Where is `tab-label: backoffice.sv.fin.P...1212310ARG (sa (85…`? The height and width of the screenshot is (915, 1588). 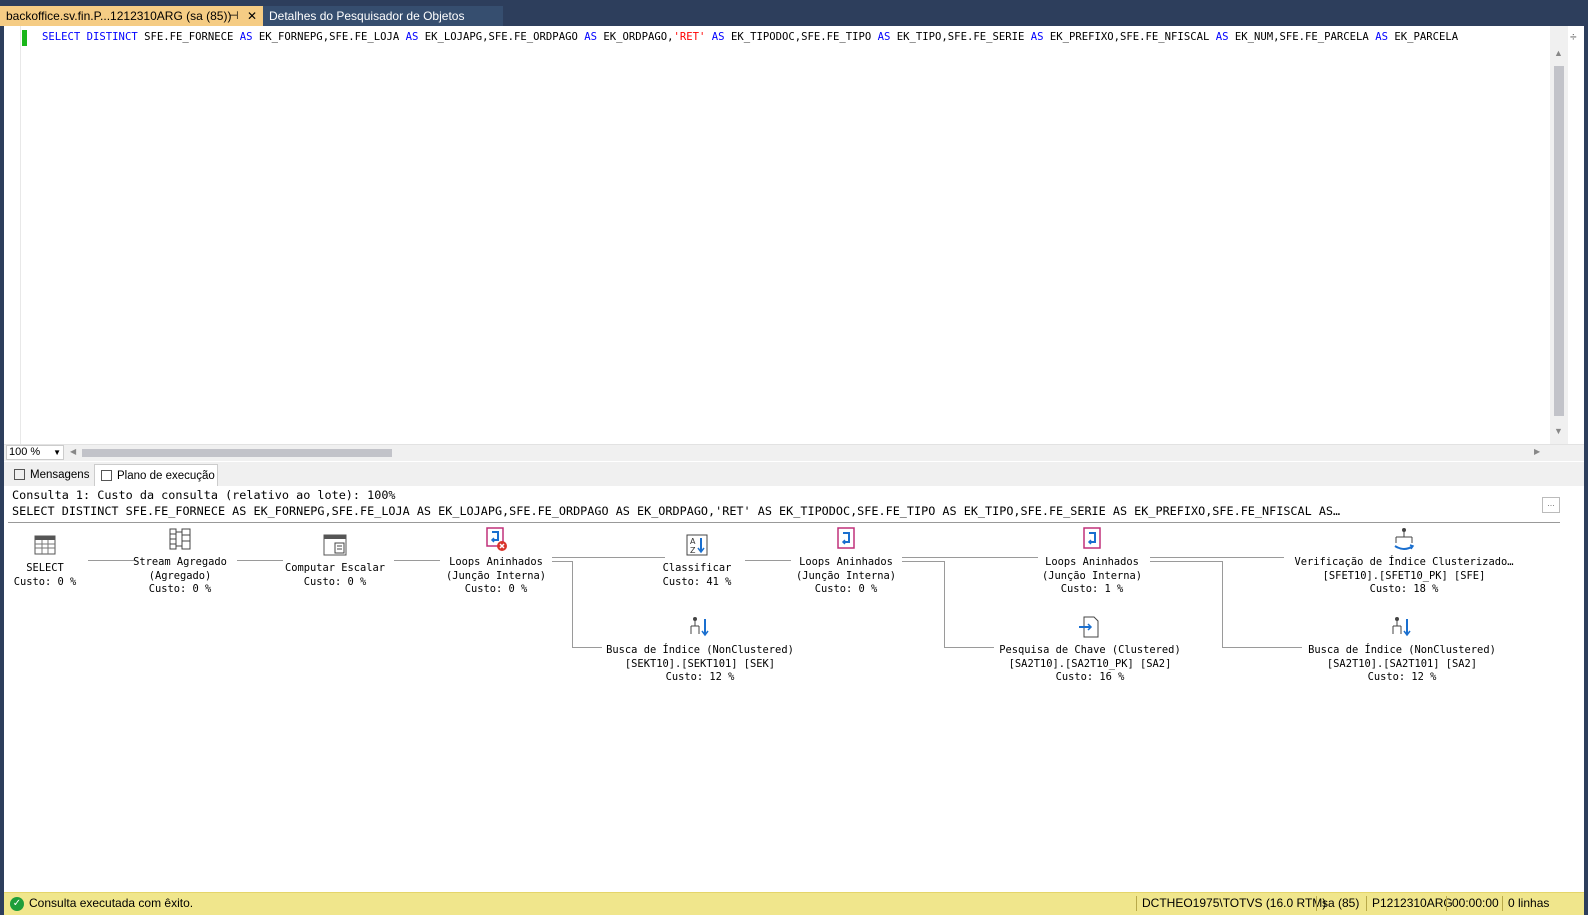 tab-label: backoffice.sv.fin.P...1212310ARG (sa (85… is located at coordinates (119, 16).